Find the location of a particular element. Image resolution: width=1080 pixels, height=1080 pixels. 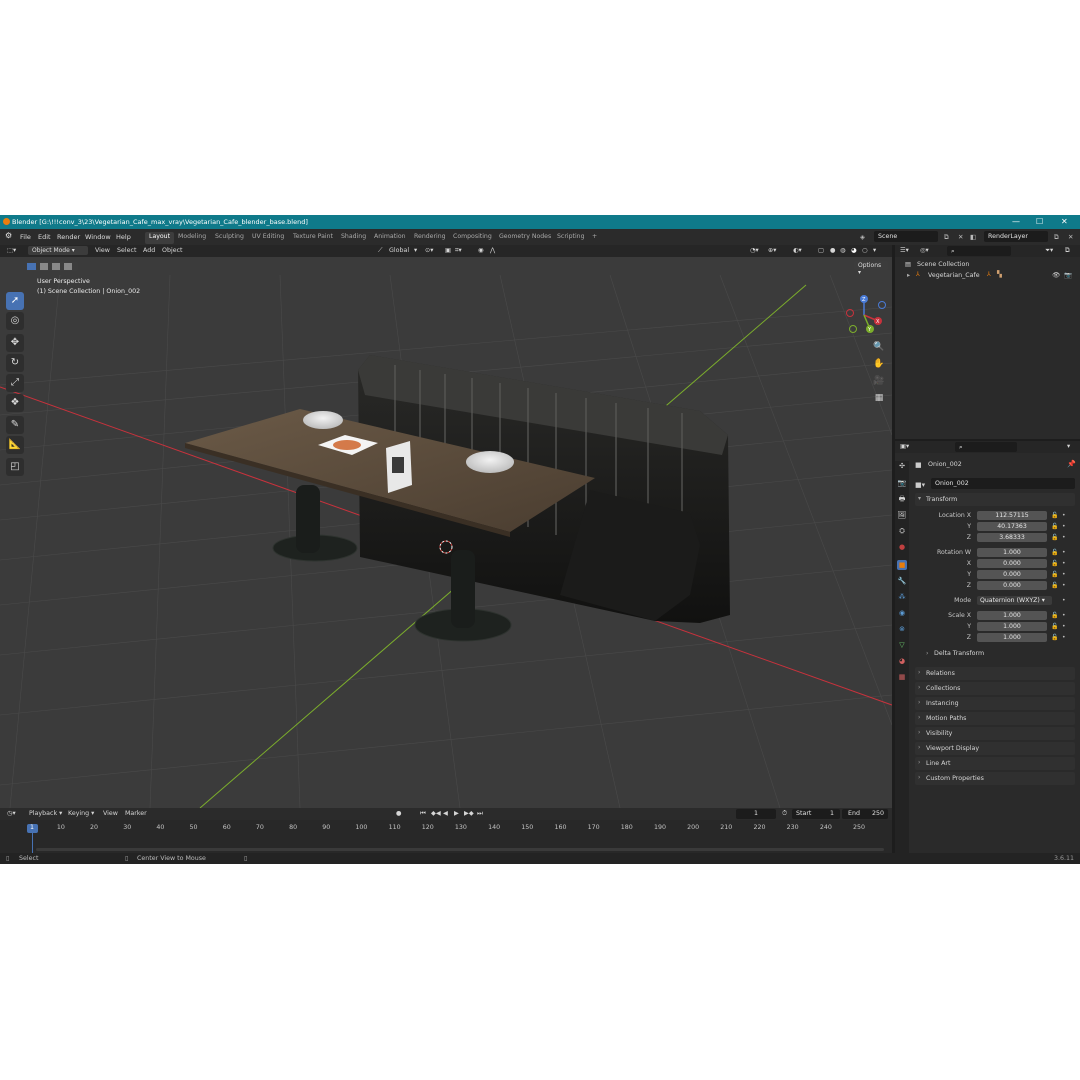

tab-uv-editing: UV Editing is located at coordinates (268, 238).